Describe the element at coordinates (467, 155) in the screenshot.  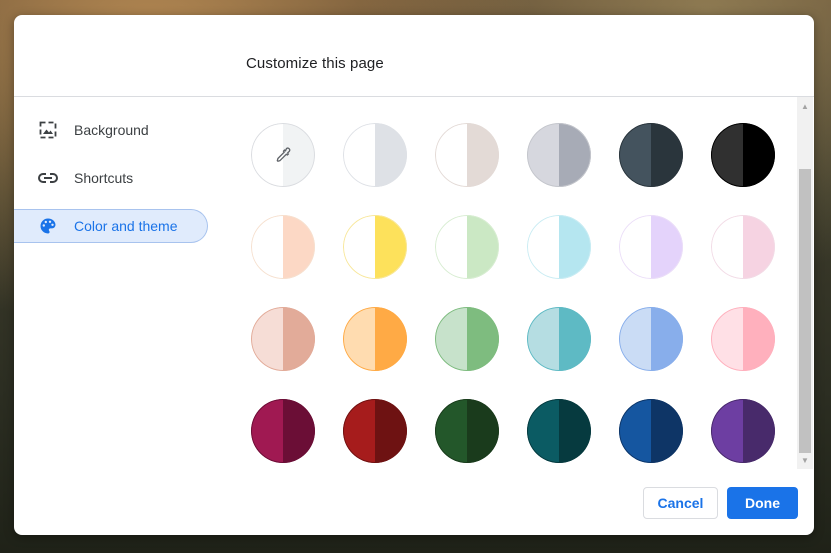
I see `swatch-warm-grey` at that location.